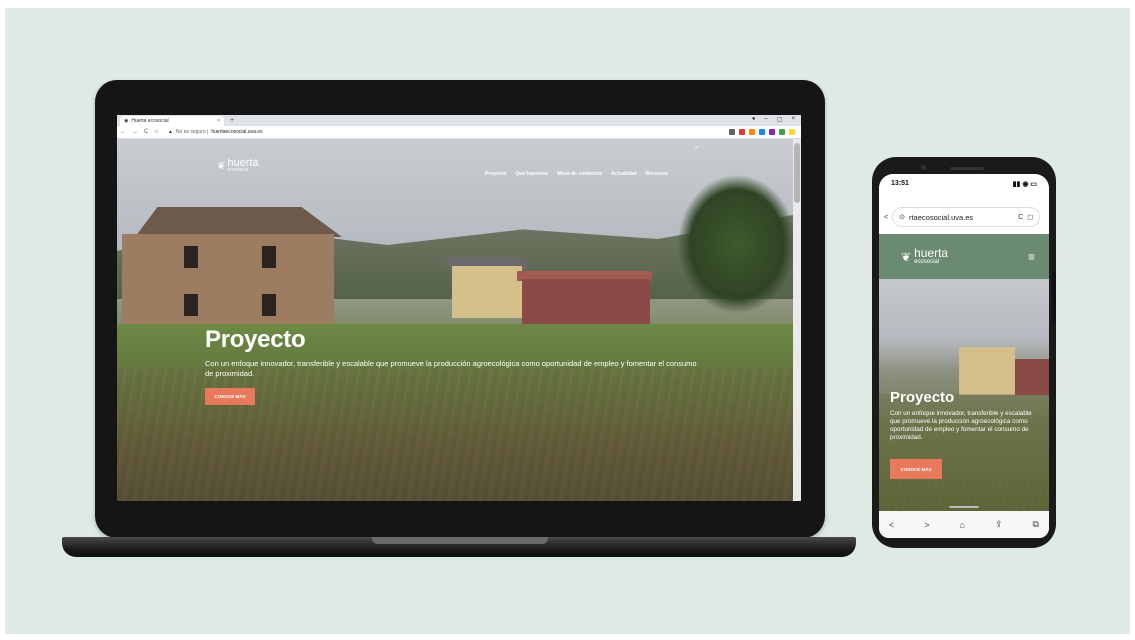 The height and width of the screenshot is (640, 1135). Describe the element at coordinates (135, 132) in the screenshot. I see `forward-button: →` at that location.